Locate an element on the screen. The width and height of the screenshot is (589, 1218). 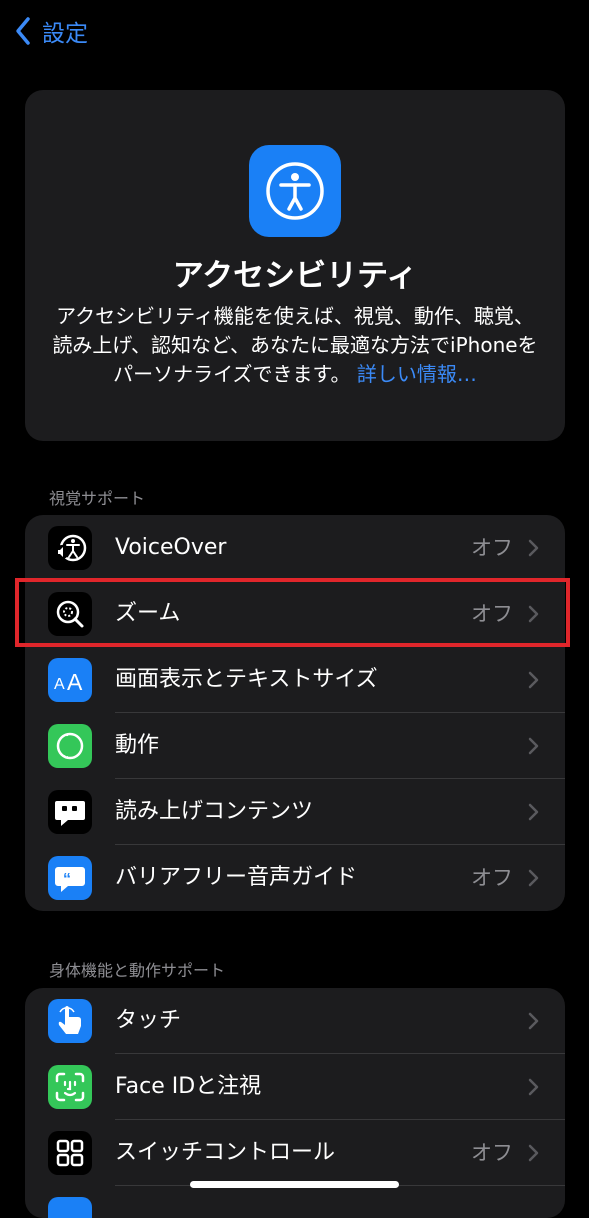
row-label: 画面表示とテキストサイズ is located at coordinates (246, 679).